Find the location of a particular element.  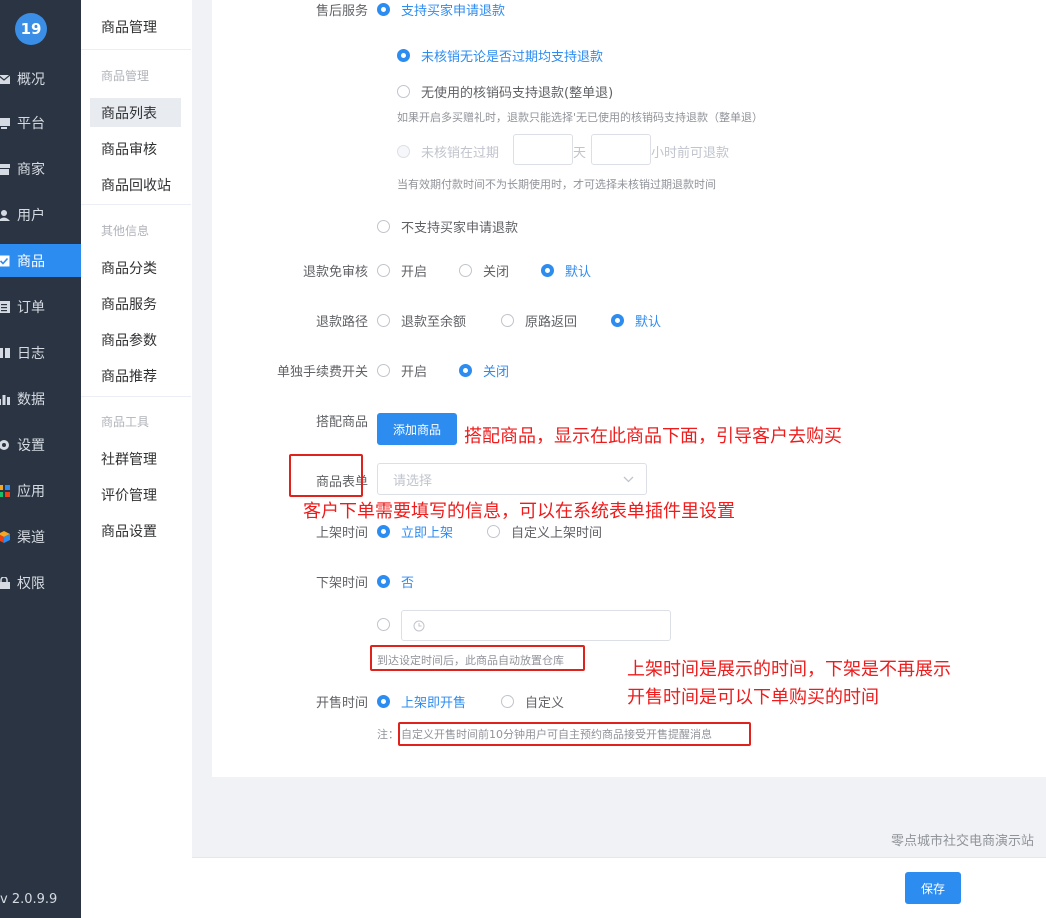

nav-platform: 平台 is located at coordinates (40, 122).